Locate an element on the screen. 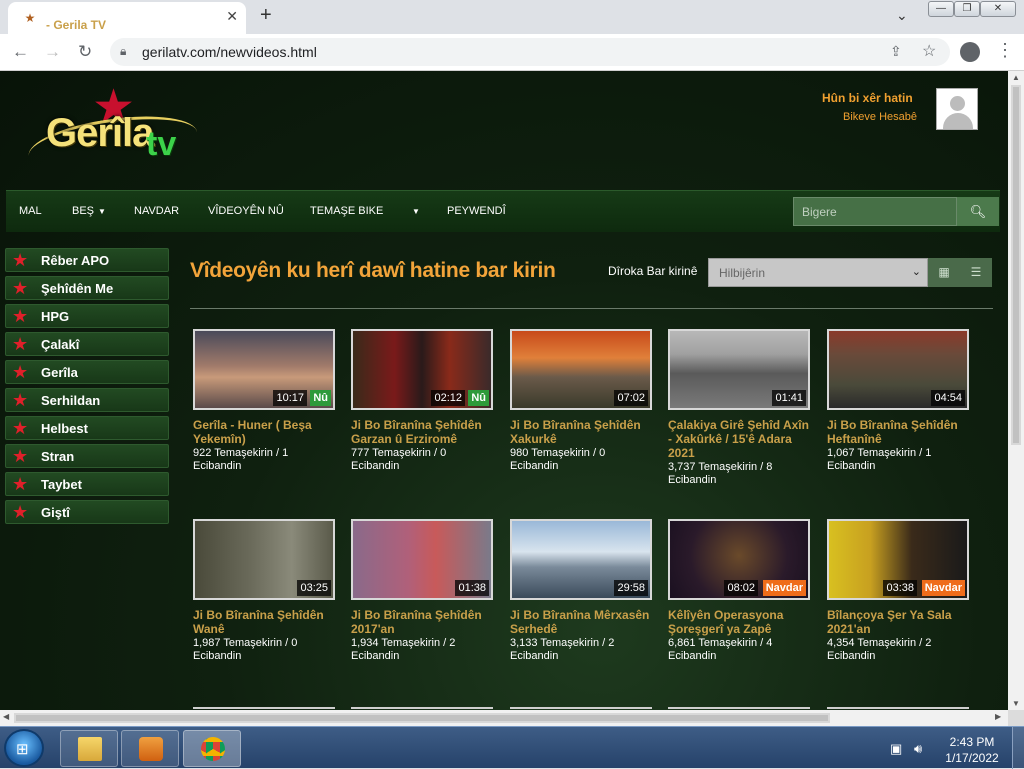 The image size is (1024, 769). video-thumbnail: 04:54 is located at coordinates (898, 369).